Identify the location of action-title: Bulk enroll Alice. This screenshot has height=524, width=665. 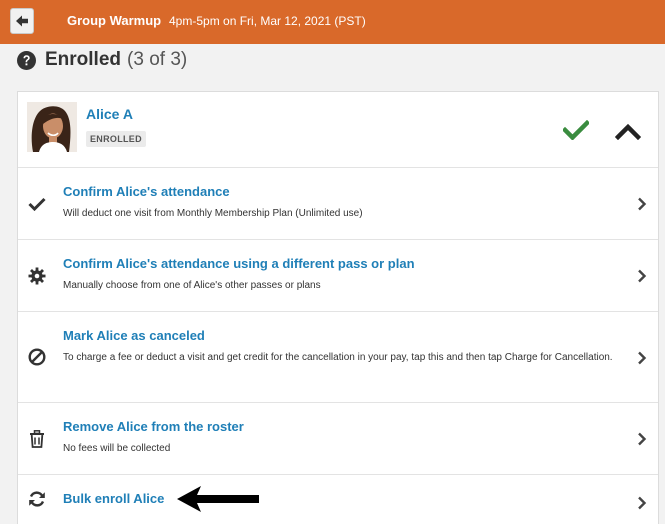
(113, 498).